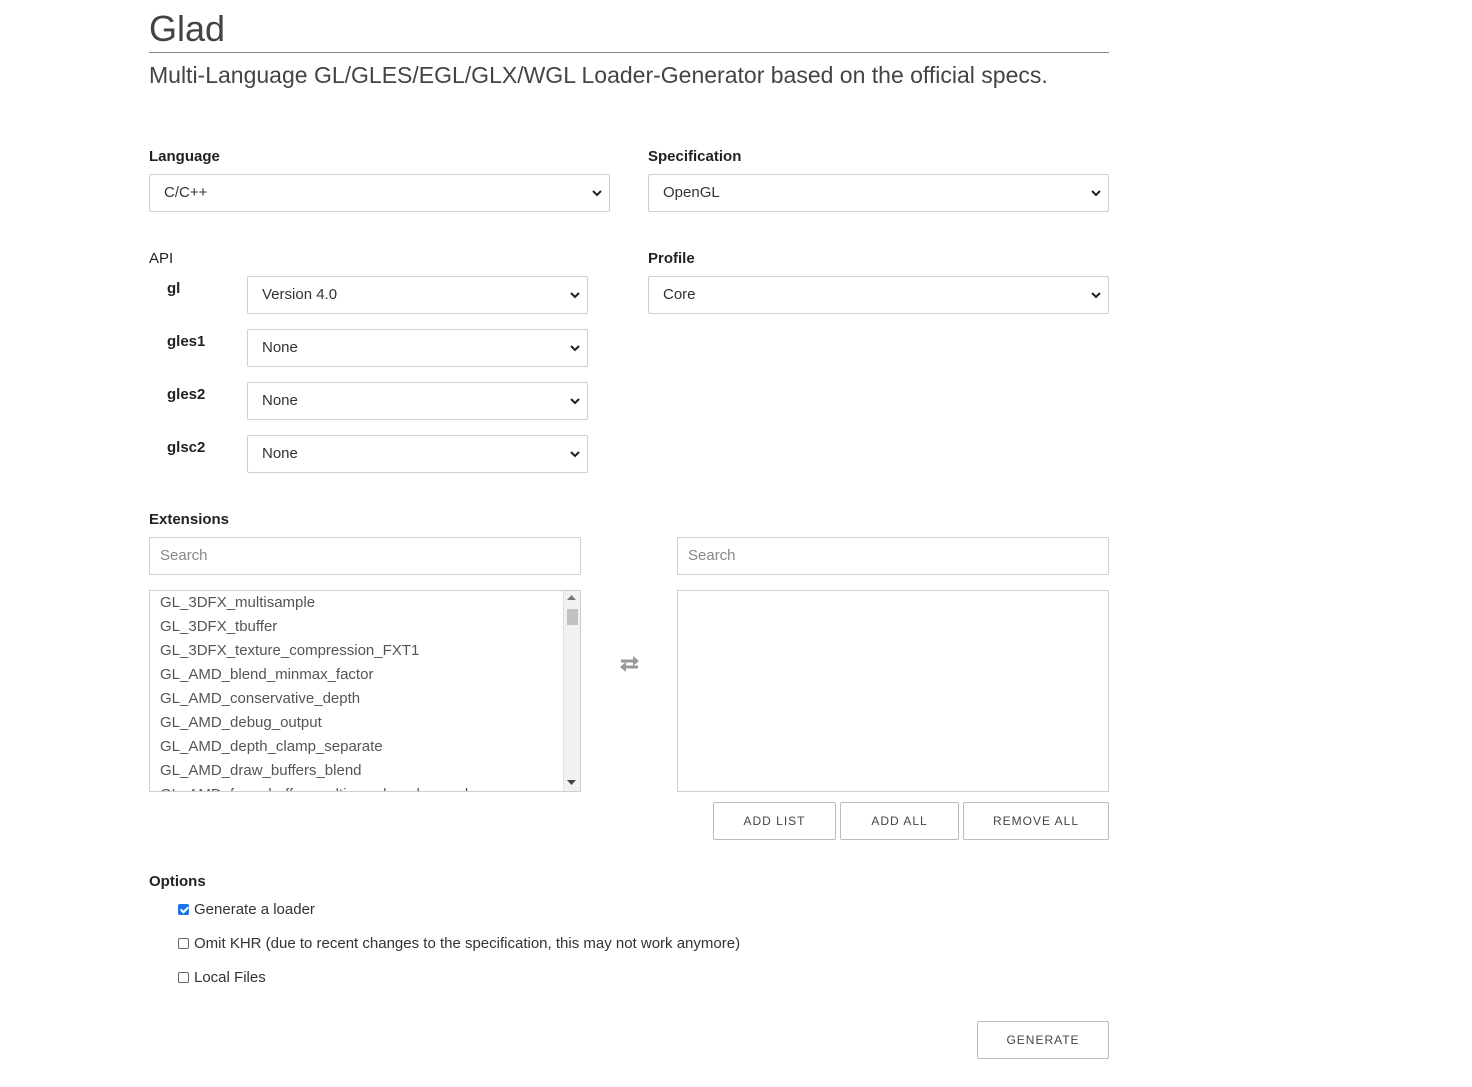  I want to click on remove-all-button: REMOVE ALL, so click(1036, 821).